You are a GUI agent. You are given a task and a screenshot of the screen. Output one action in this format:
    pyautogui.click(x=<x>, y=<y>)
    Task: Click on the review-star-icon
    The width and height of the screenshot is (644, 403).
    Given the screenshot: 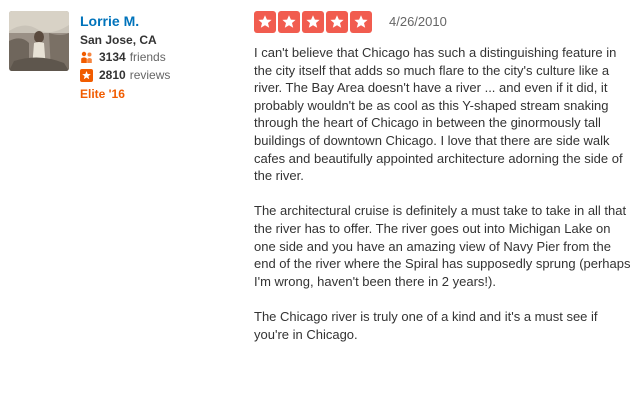 What is the action you would take?
    pyautogui.click(x=86, y=75)
    